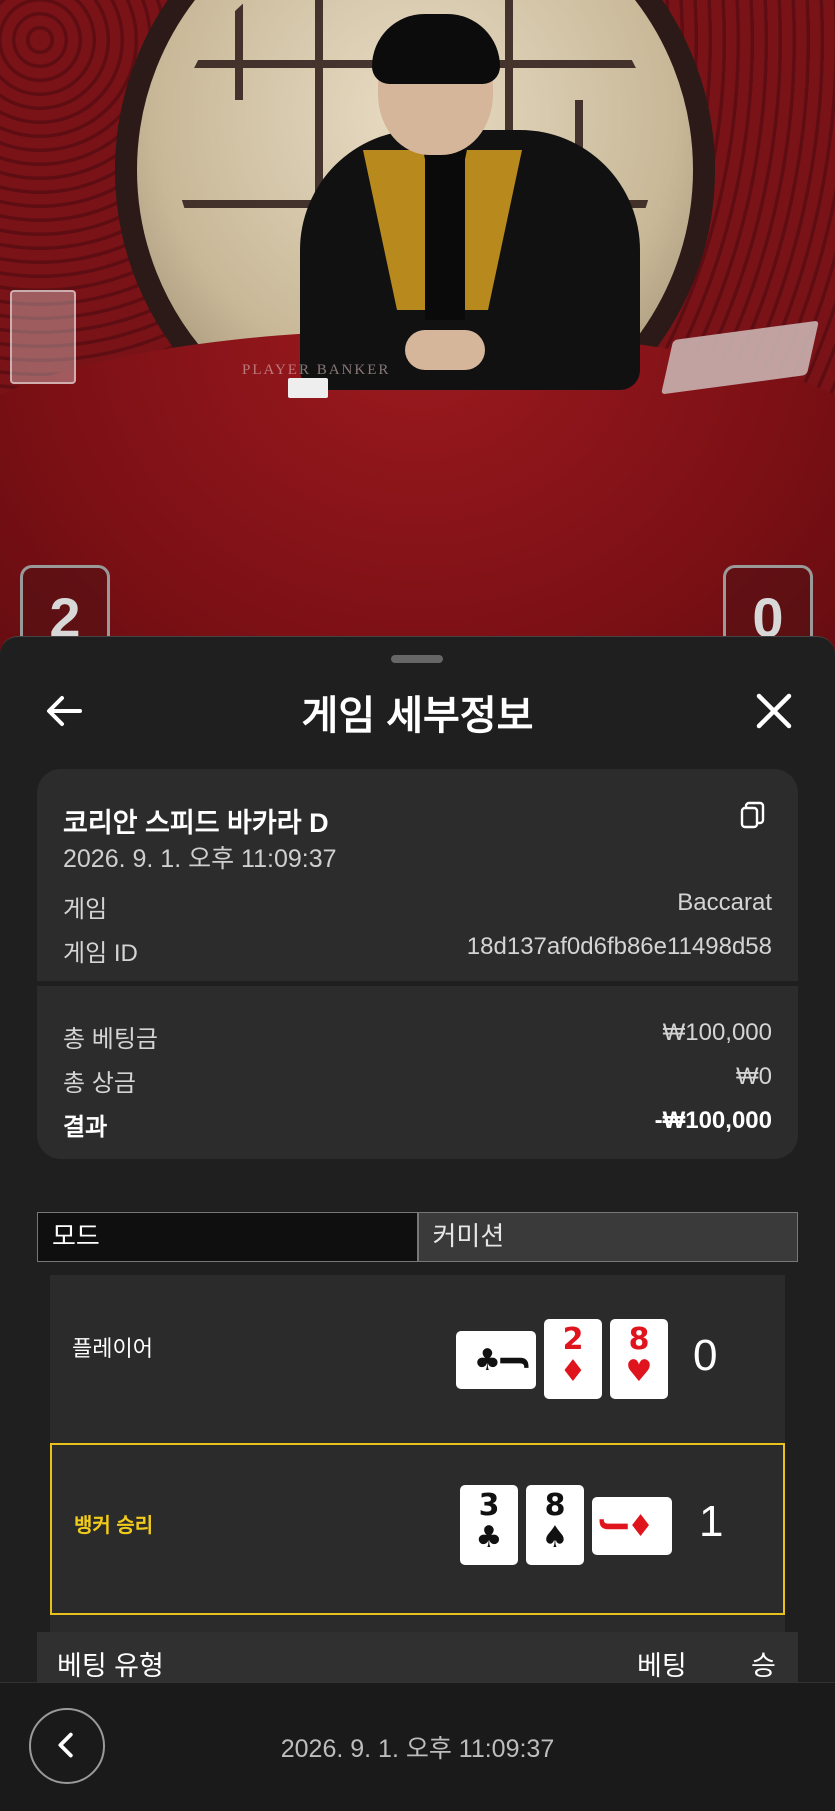 Image resolution: width=835 pixels, height=1811 pixels. I want to click on result-label: 결과, so click(85, 1127).